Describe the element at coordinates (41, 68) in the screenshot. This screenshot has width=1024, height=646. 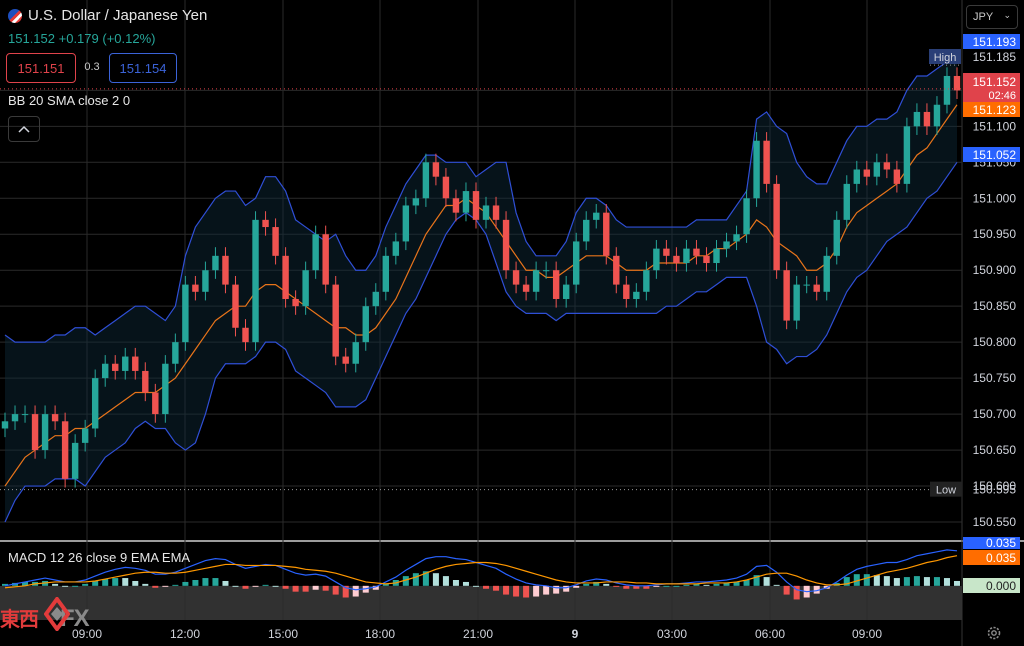
I see `sell-button: 151.151` at that location.